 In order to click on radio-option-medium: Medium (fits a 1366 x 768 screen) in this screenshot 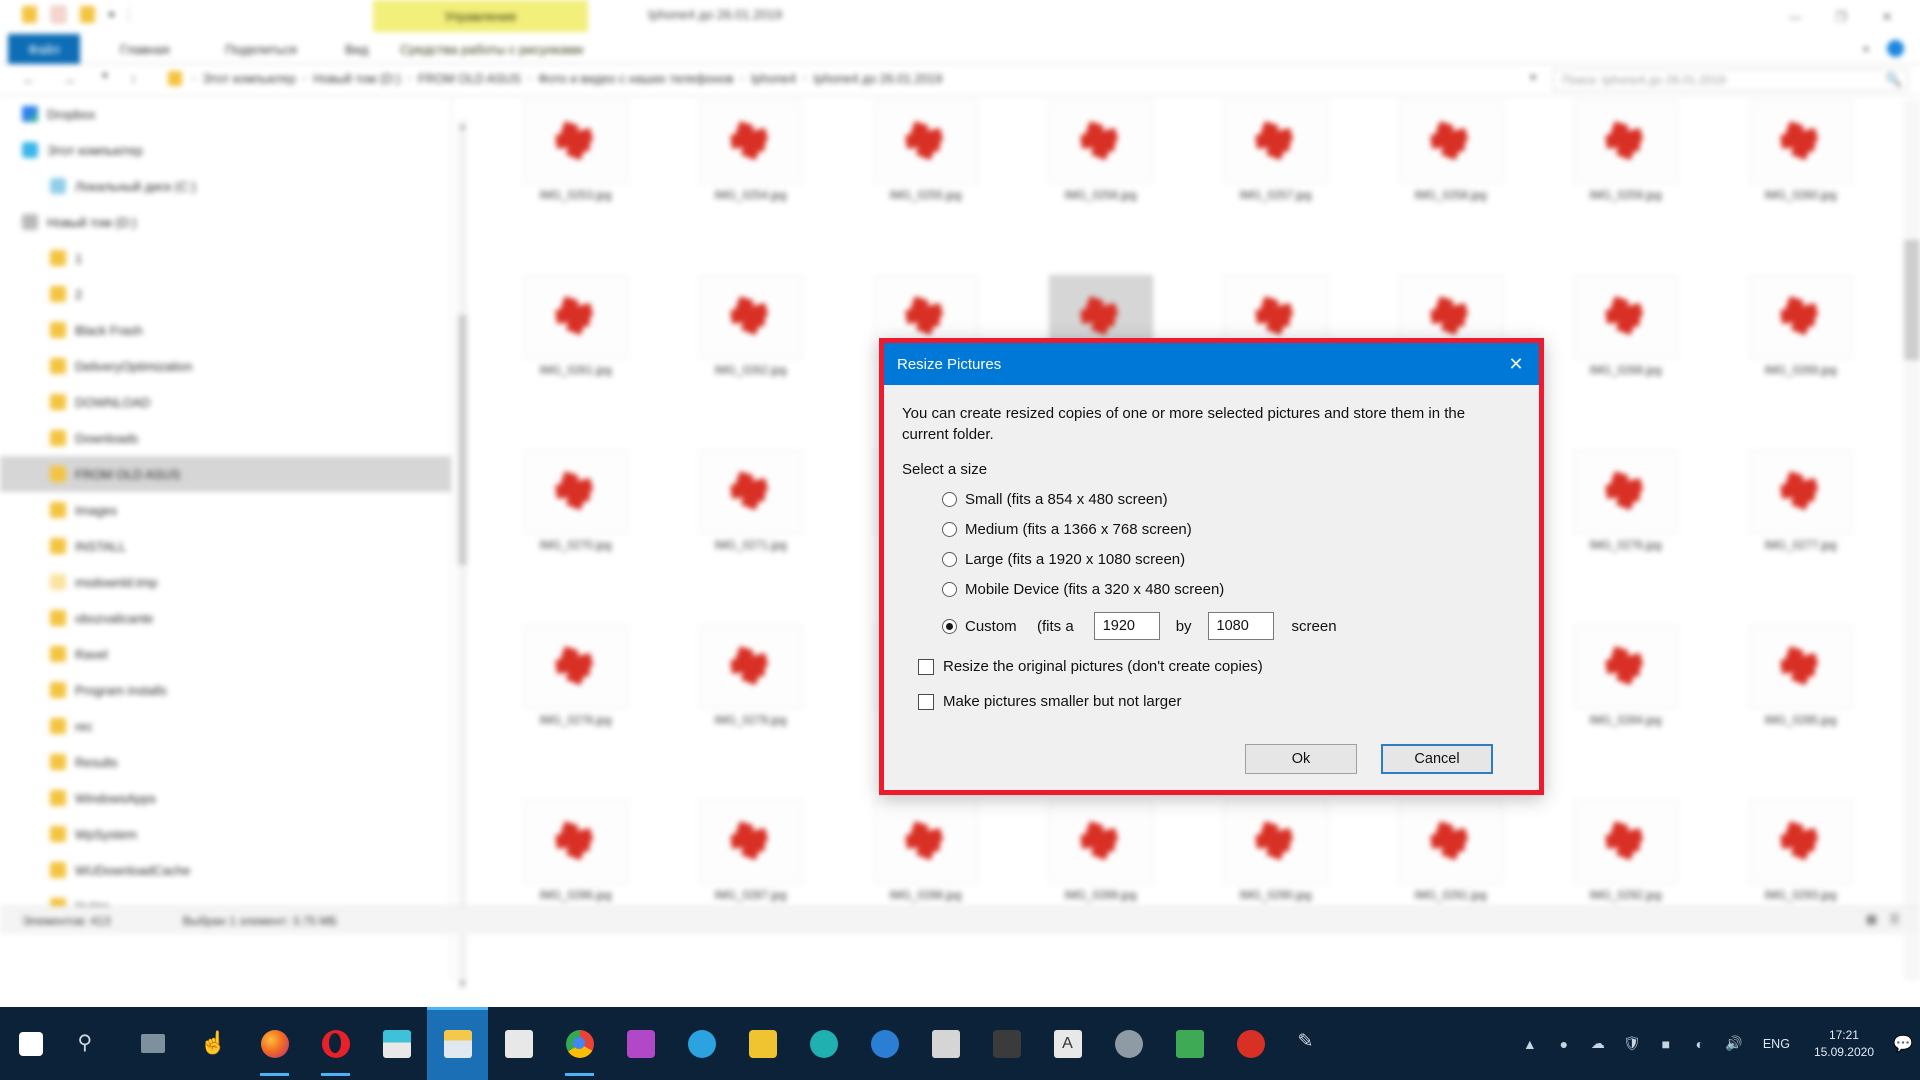, I will do `click(1211, 529)`.